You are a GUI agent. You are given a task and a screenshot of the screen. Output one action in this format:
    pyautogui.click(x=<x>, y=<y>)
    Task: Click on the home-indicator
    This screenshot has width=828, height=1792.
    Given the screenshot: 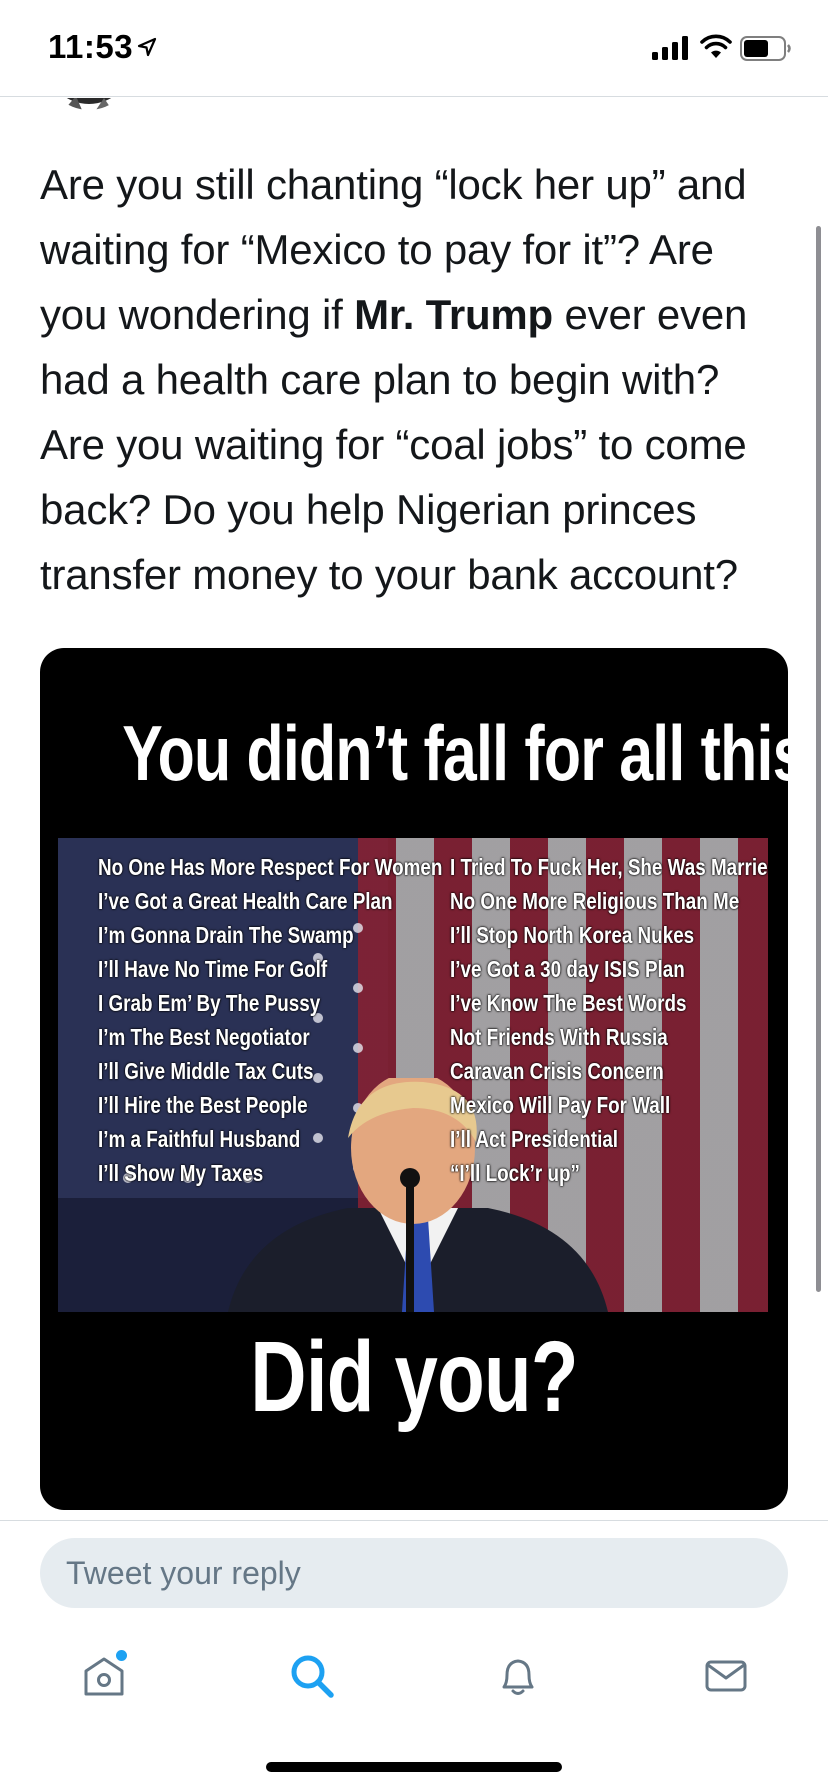 What is the action you would take?
    pyautogui.click(x=414, y=1767)
    